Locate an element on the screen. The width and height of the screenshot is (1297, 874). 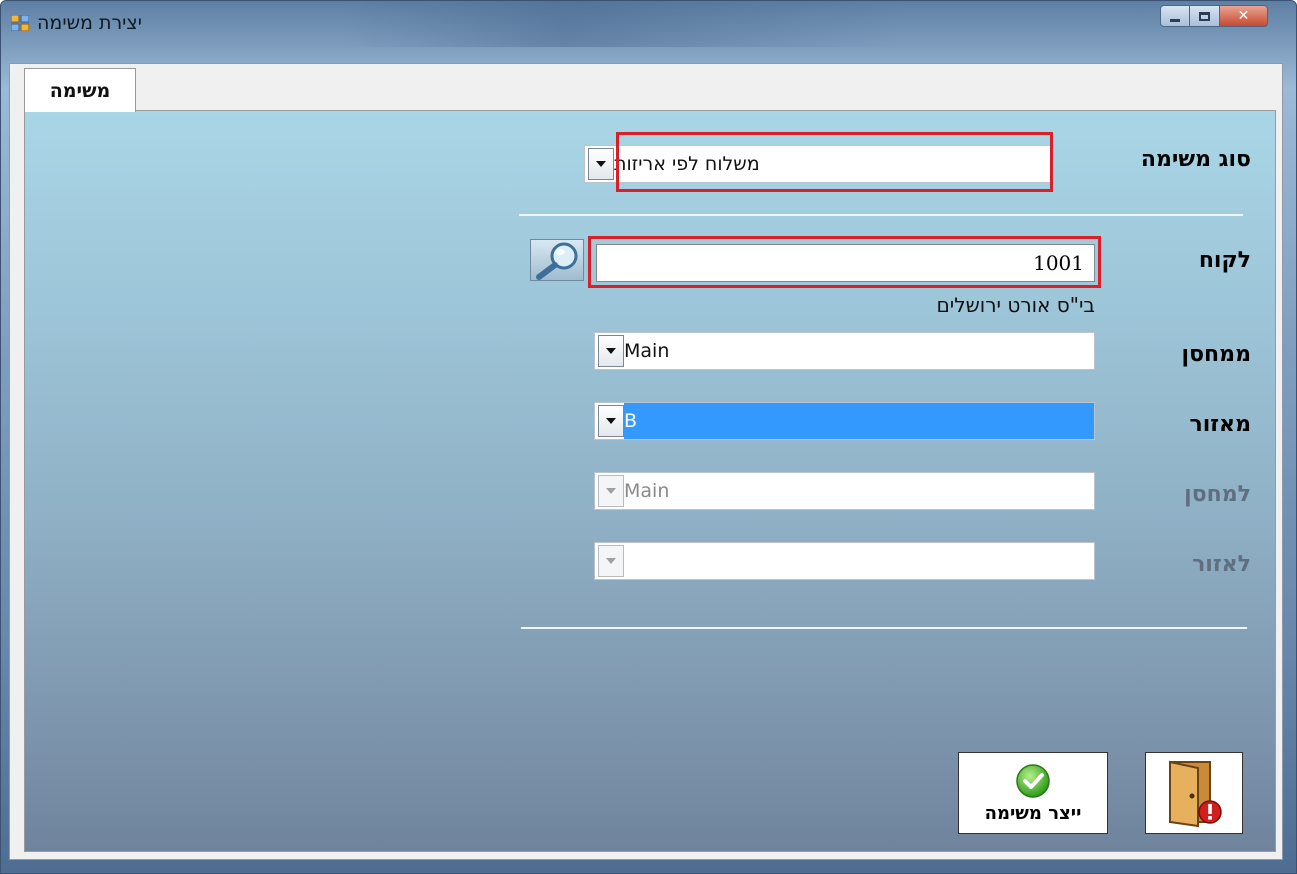
maximize-button is located at coordinates (1205, 16).